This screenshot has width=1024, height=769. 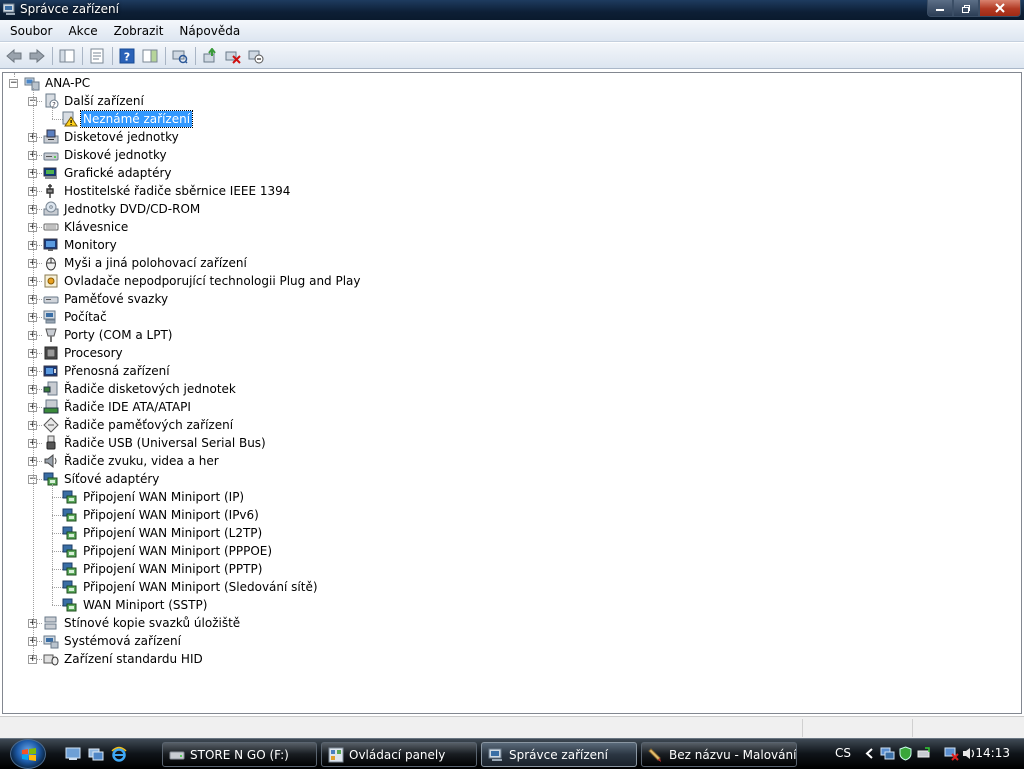 I want to click on tree-node-label: Řadiče USB (Universal Serial Bus), so click(x=165, y=443).